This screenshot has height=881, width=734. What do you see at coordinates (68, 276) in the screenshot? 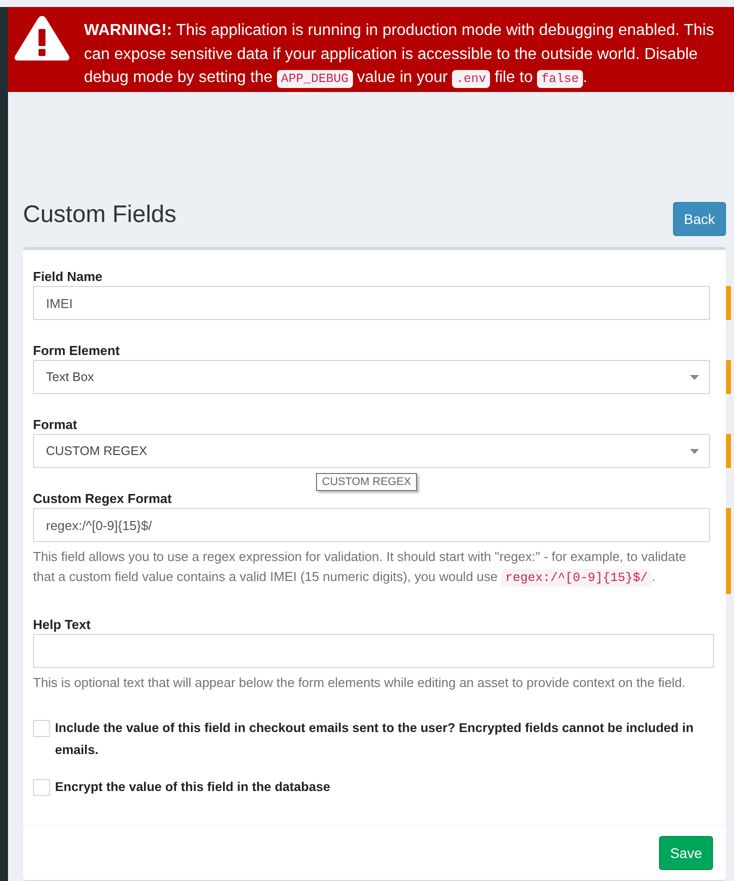
I see `field-label: Field Name` at bounding box center [68, 276].